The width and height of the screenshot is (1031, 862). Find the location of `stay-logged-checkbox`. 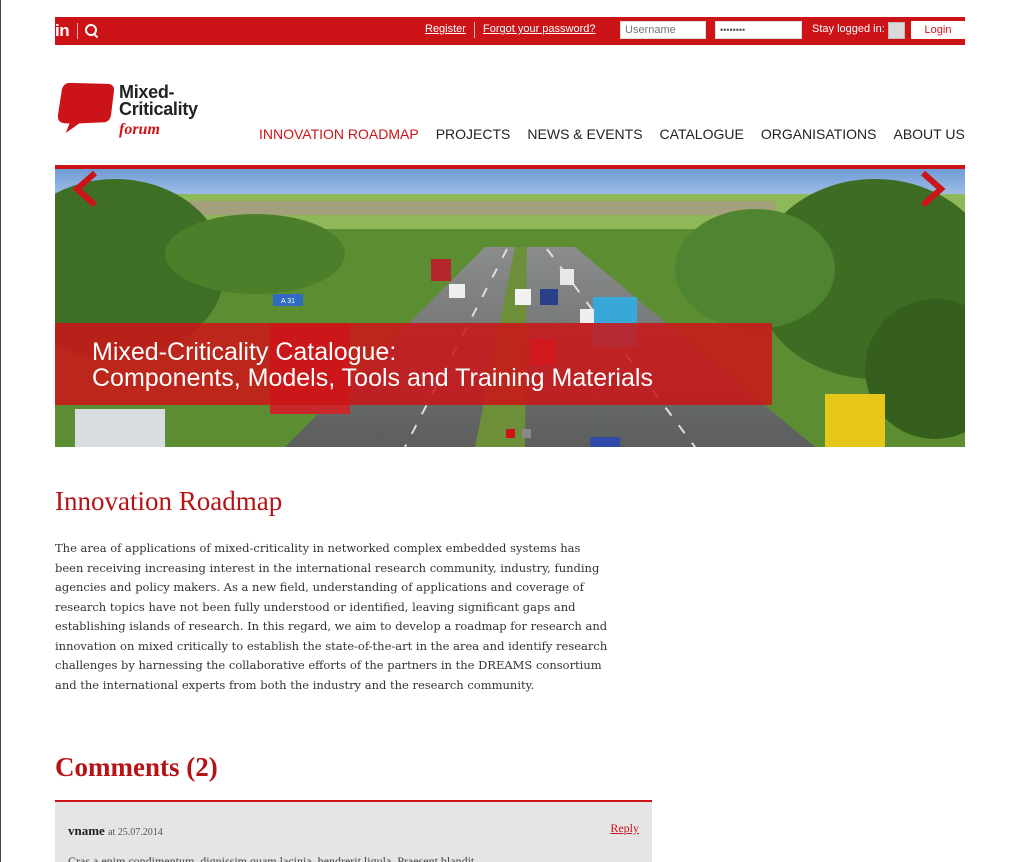

stay-logged-checkbox is located at coordinates (896, 30).